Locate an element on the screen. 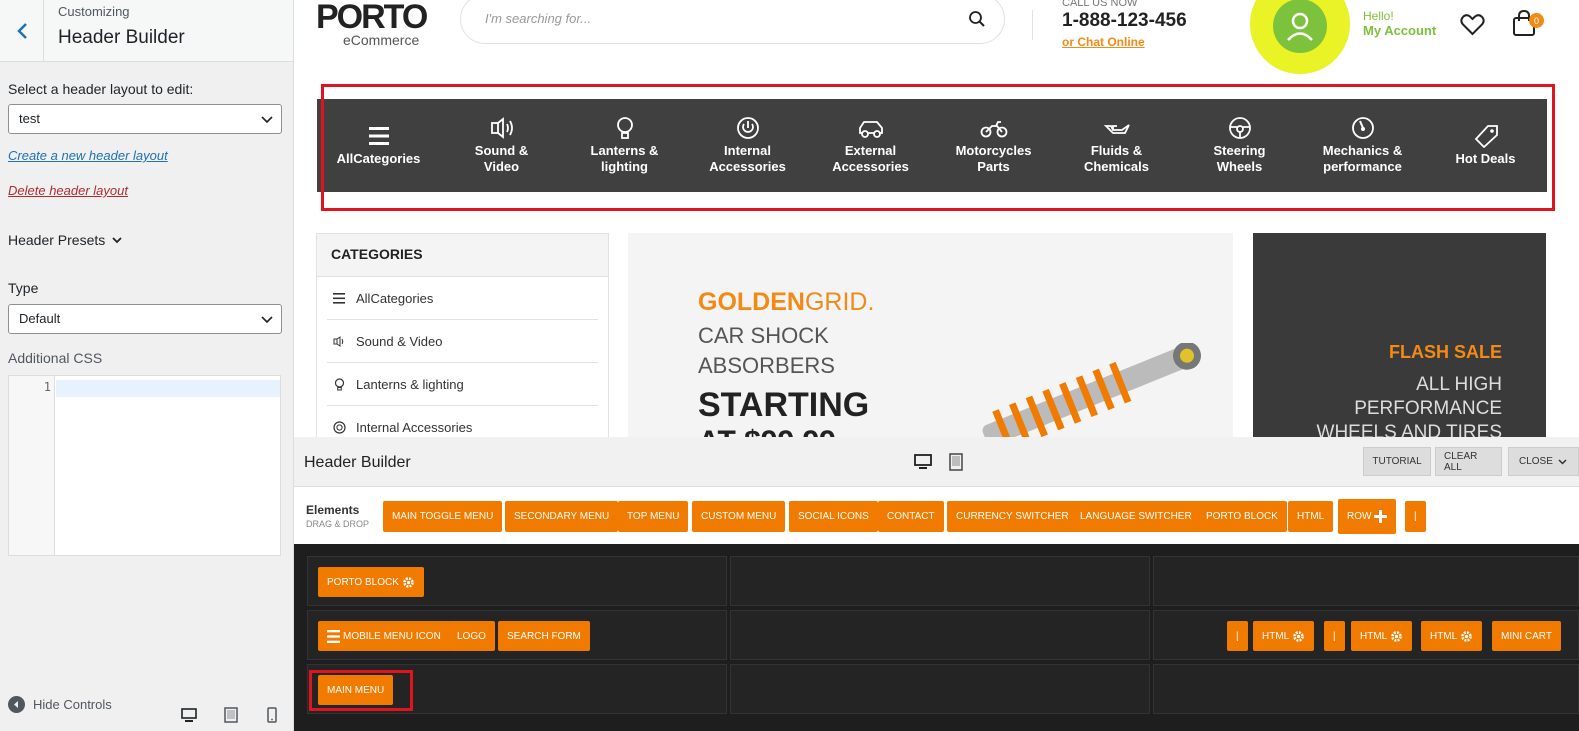 The width and height of the screenshot is (1579, 731). divider is located at coordinates (1032, 25).